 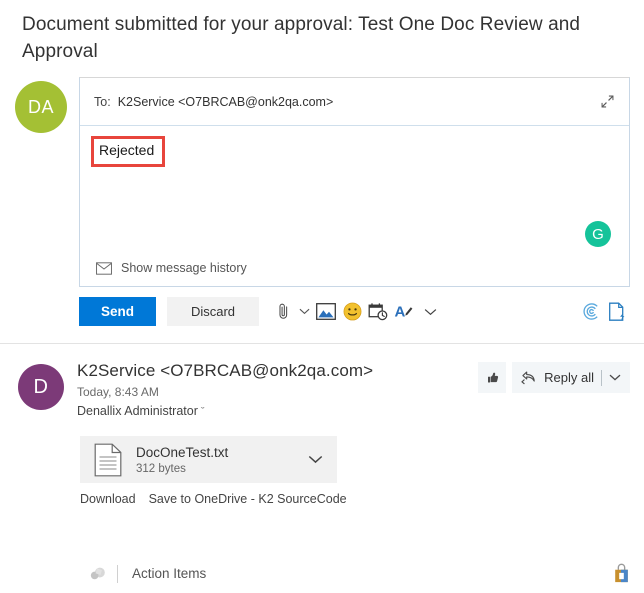 What do you see at coordinates (326, 312) in the screenshot?
I see `insert-picture-icon` at bounding box center [326, 312].